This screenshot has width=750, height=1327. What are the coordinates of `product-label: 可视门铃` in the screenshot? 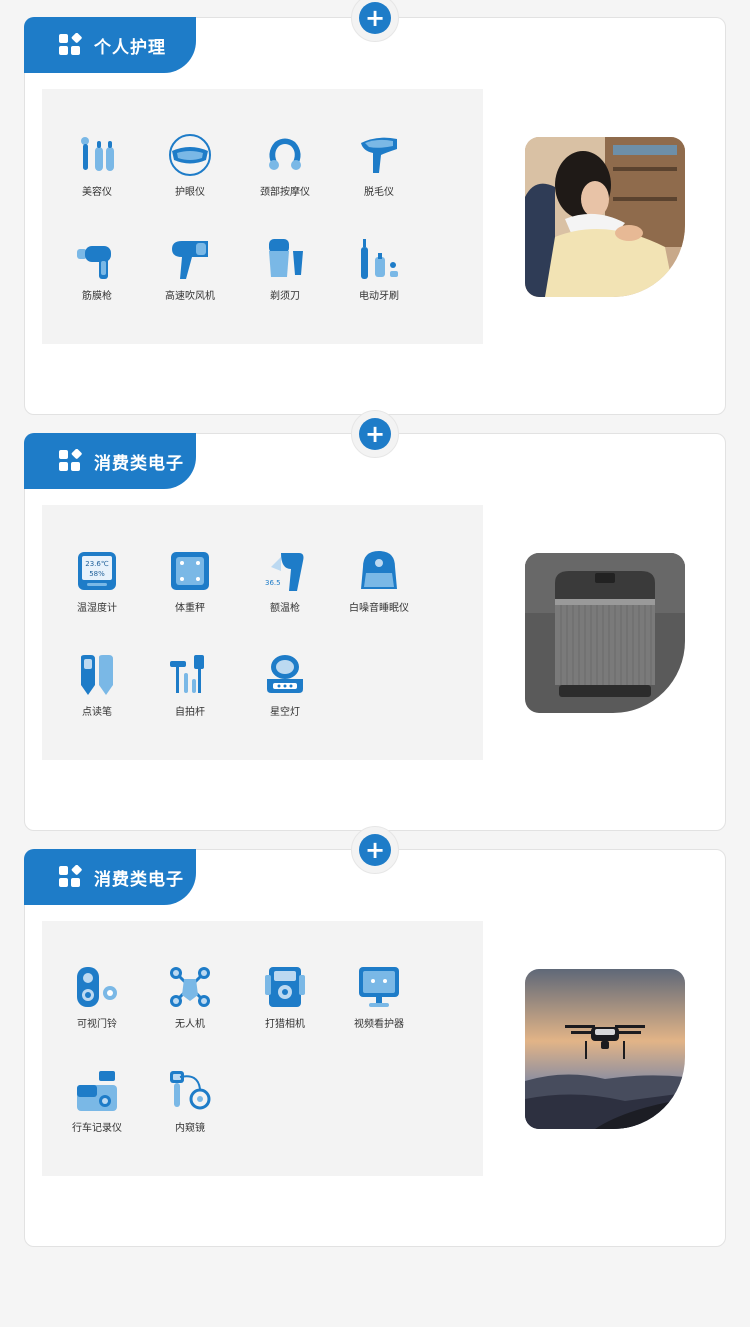 It's located at (97, 1024).